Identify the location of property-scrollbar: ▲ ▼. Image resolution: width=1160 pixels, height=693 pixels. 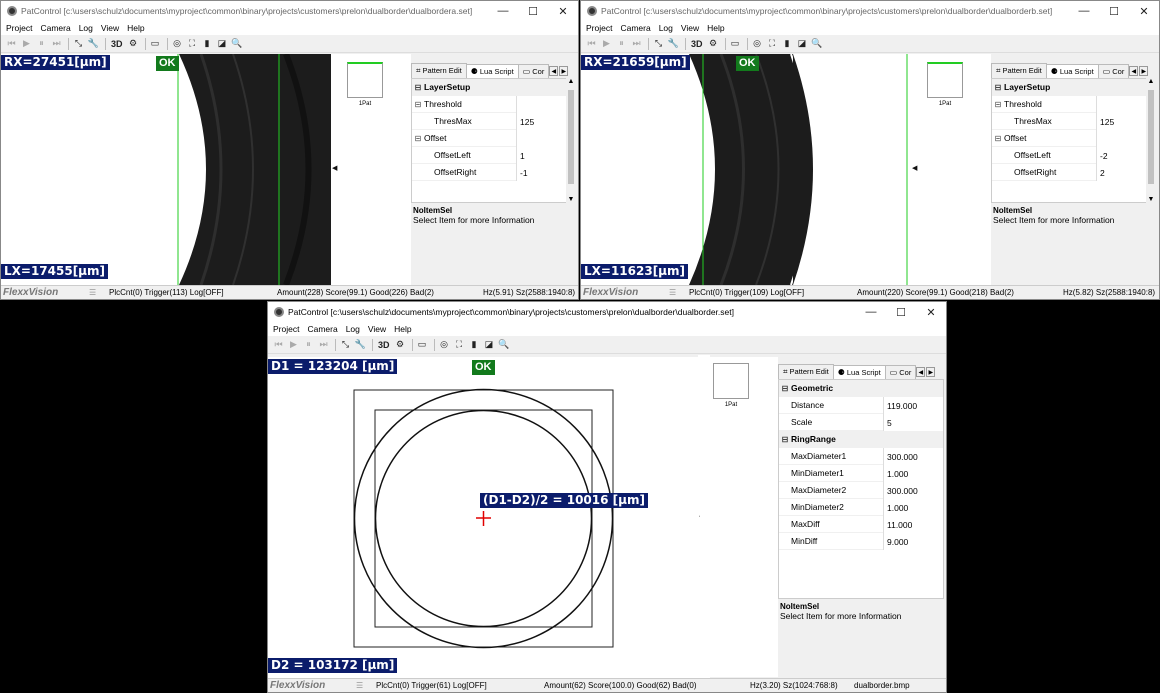
(1151, 140).